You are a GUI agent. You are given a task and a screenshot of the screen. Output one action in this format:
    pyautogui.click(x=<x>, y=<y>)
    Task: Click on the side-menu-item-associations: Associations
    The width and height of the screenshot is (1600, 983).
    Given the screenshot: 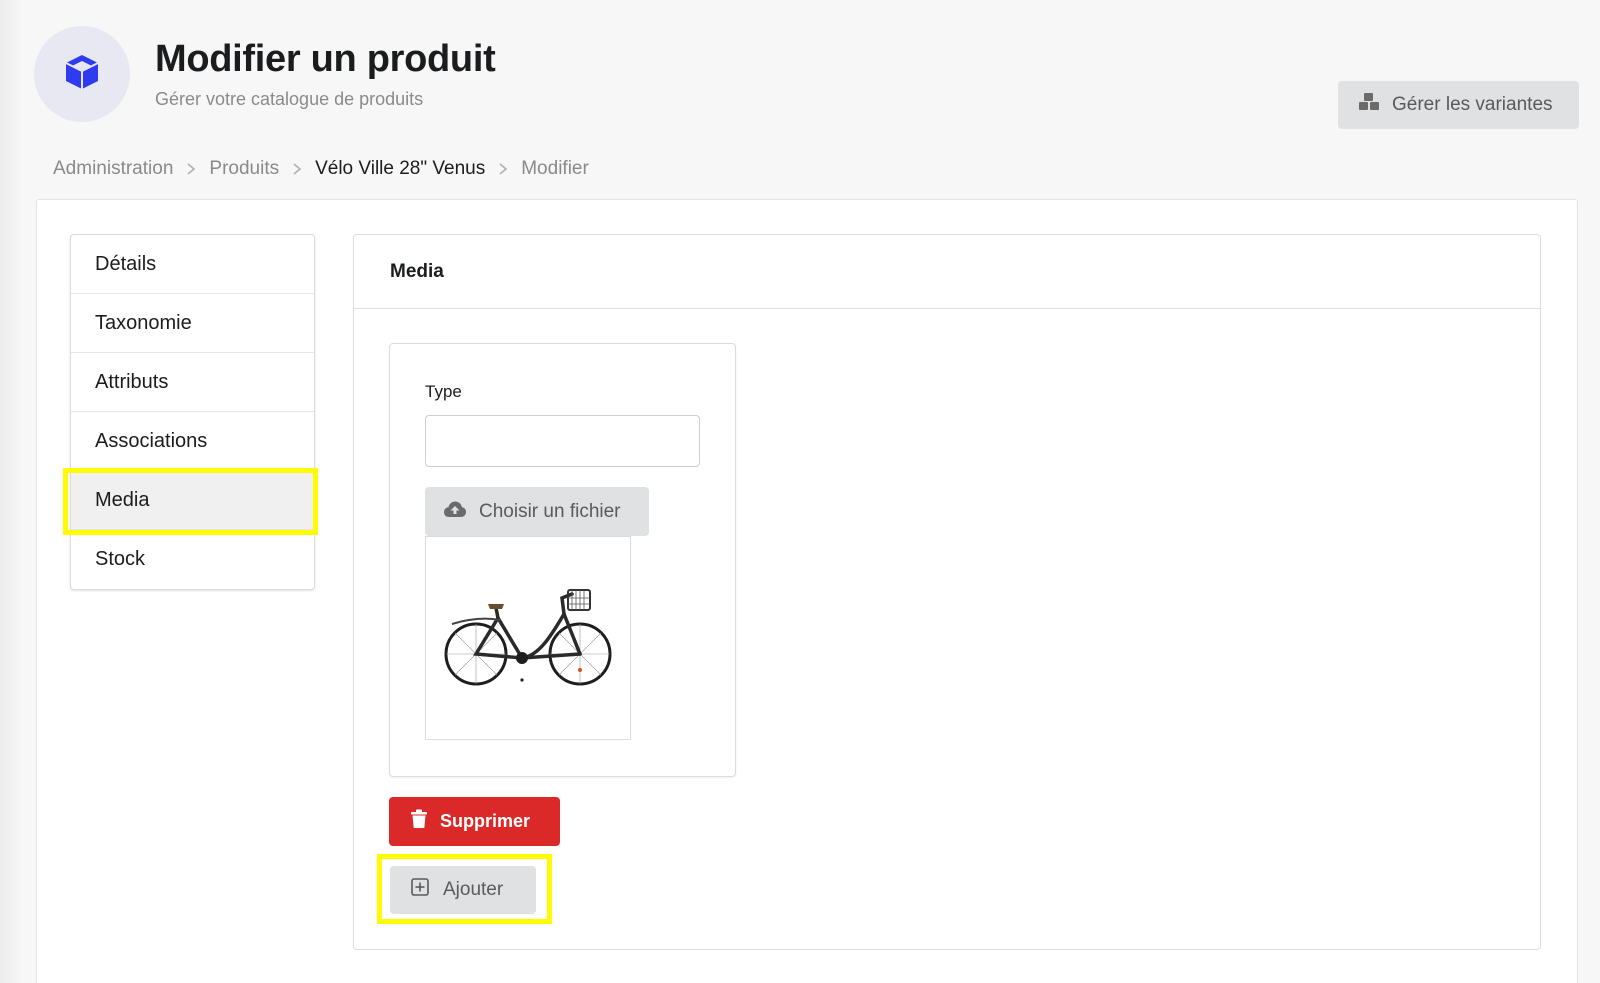 What is the action you would take?
    pyautogui.click(x=192, y=441)
    